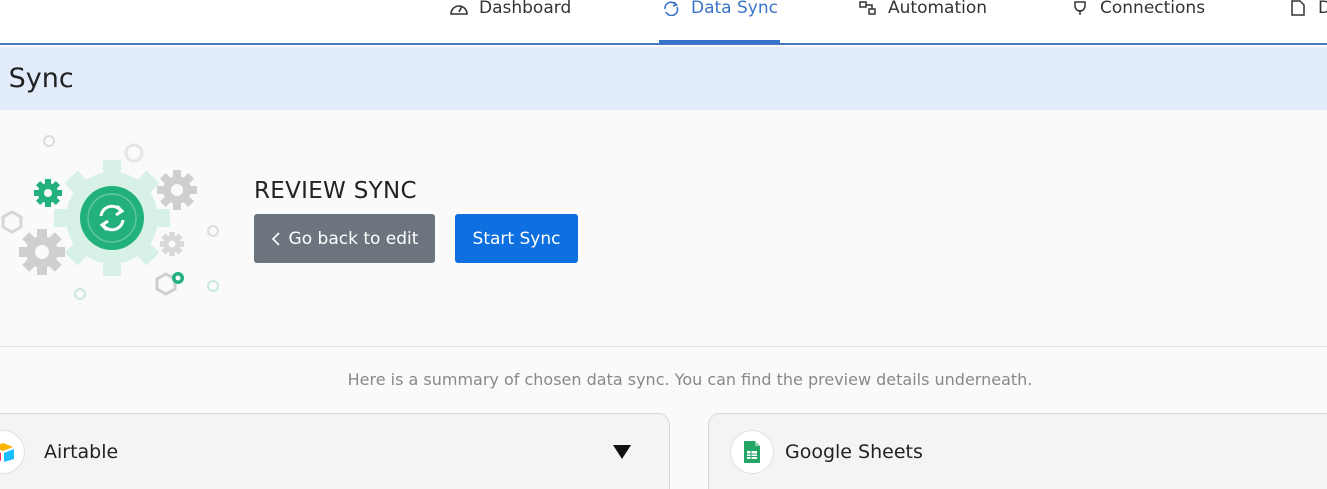  Describe the element at coordinates (275, 238) in the screenshot. I see `chevron-left-icon` at that location.